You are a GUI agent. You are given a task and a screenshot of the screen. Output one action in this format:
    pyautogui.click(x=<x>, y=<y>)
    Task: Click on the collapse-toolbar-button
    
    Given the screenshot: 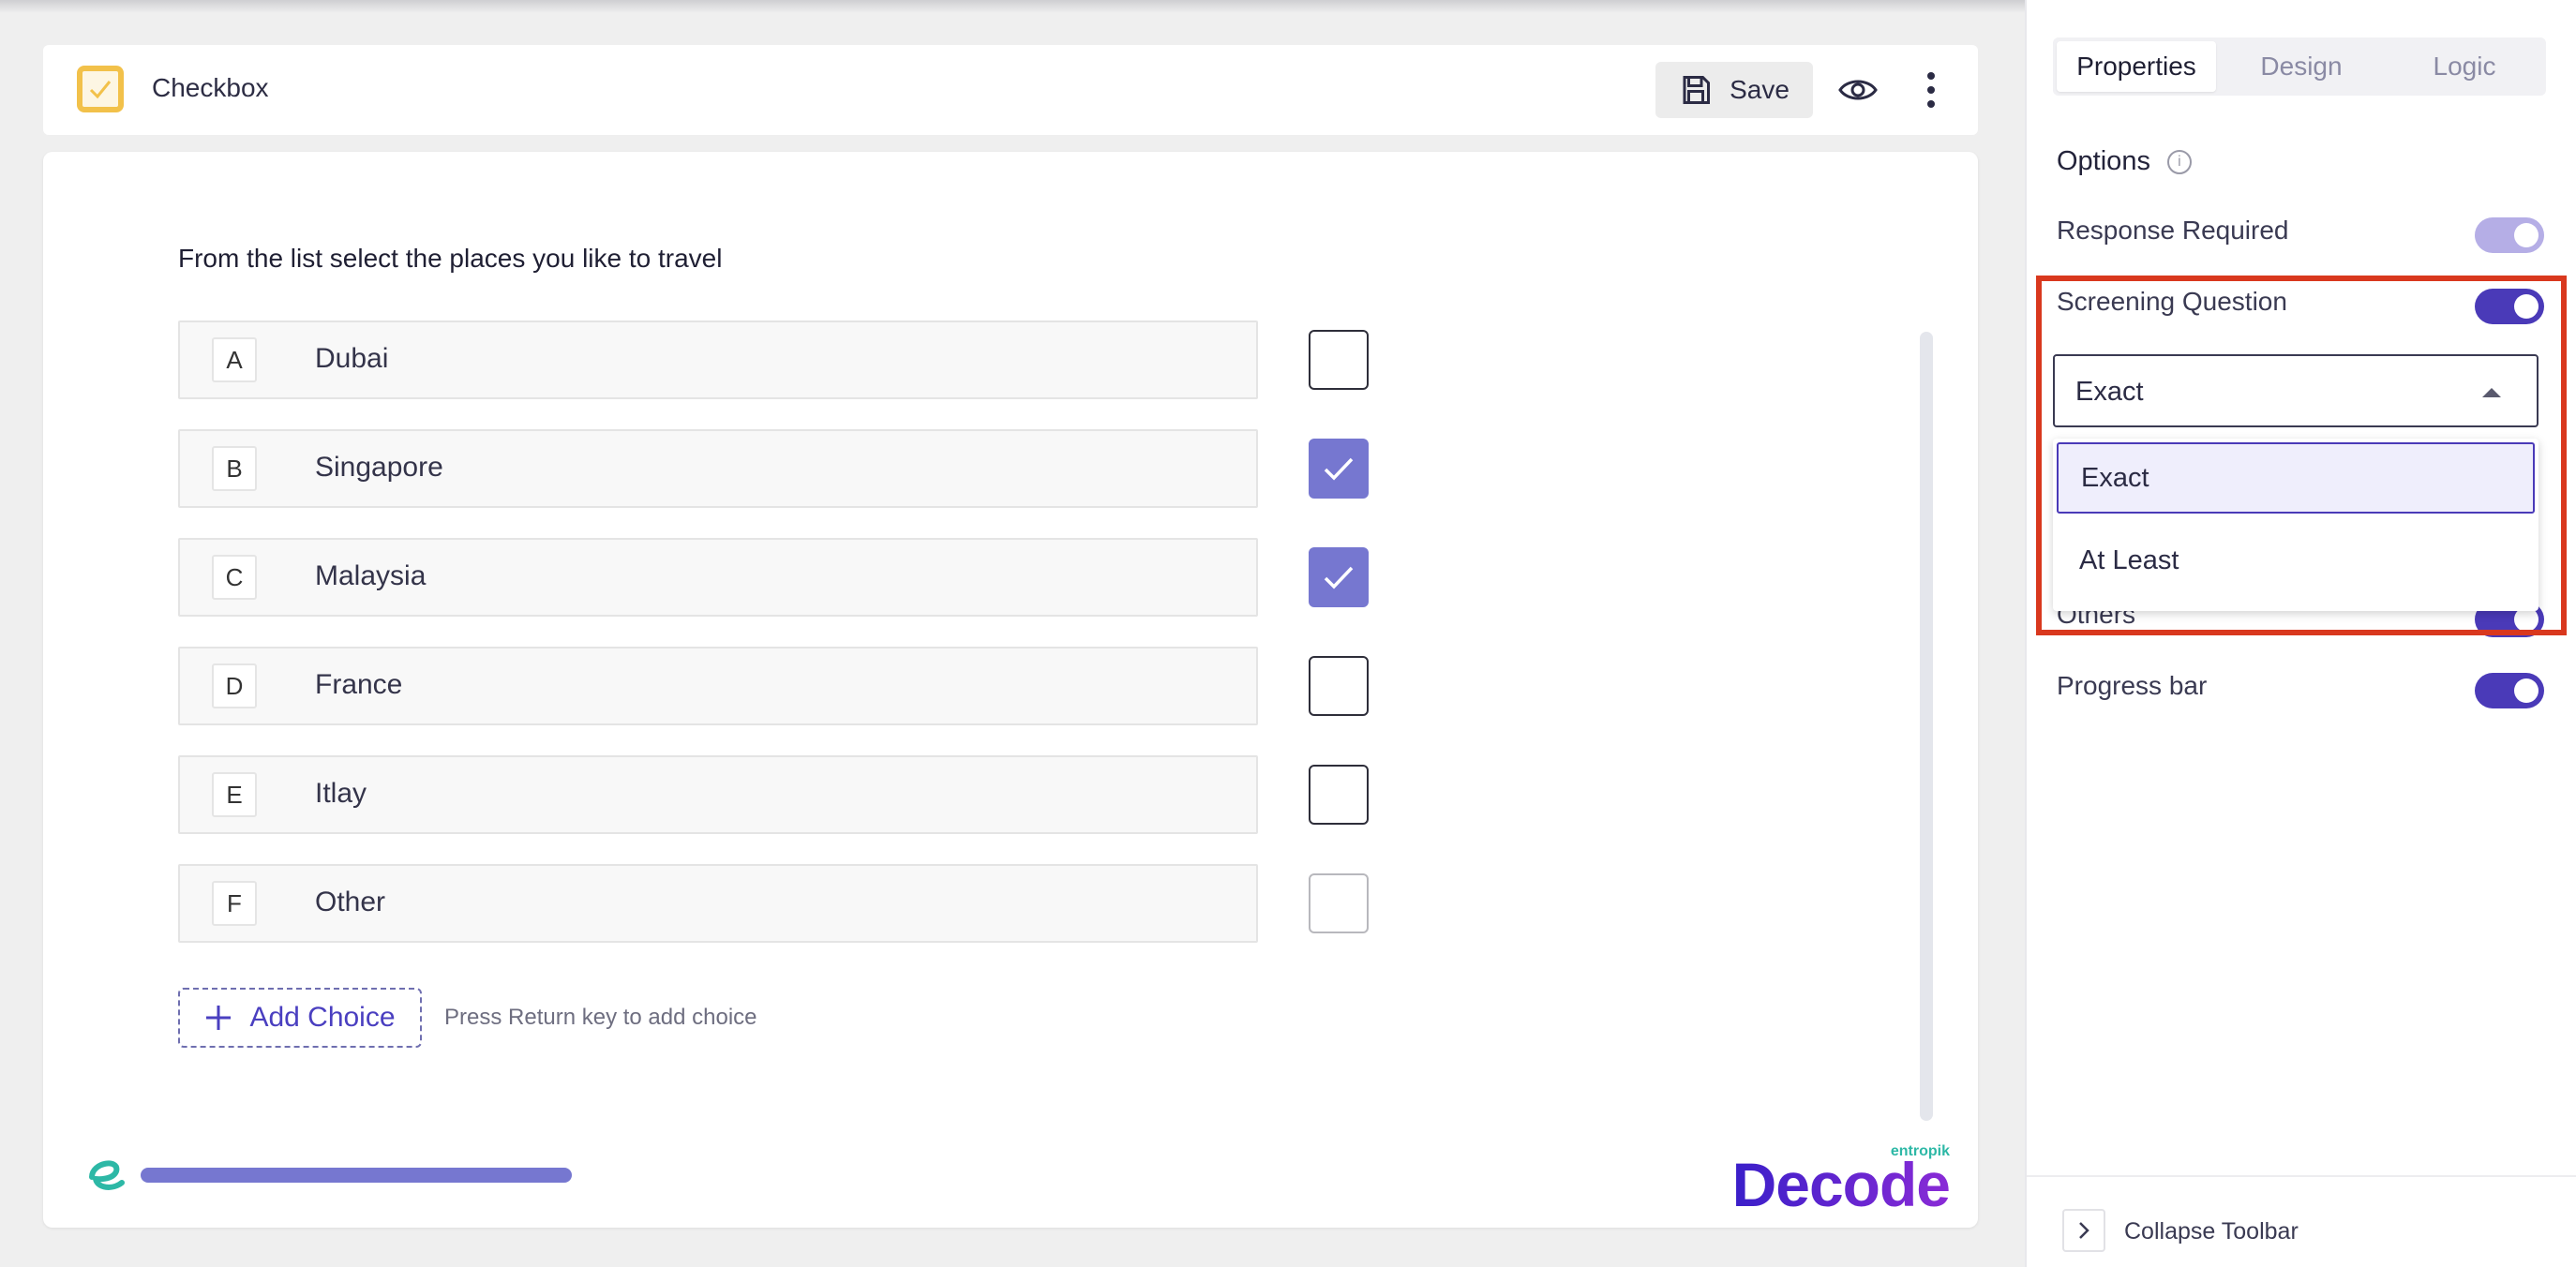 What is the action you would take?
    pyautogui.click(x=2084, y=1230)
    